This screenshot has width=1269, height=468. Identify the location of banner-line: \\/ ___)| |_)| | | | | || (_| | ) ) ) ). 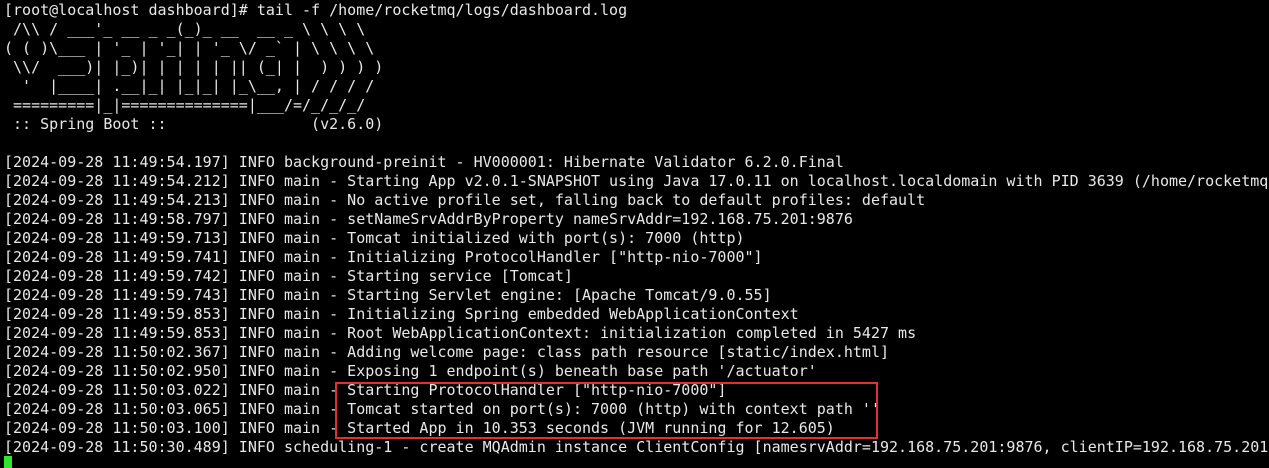
(194, 67).